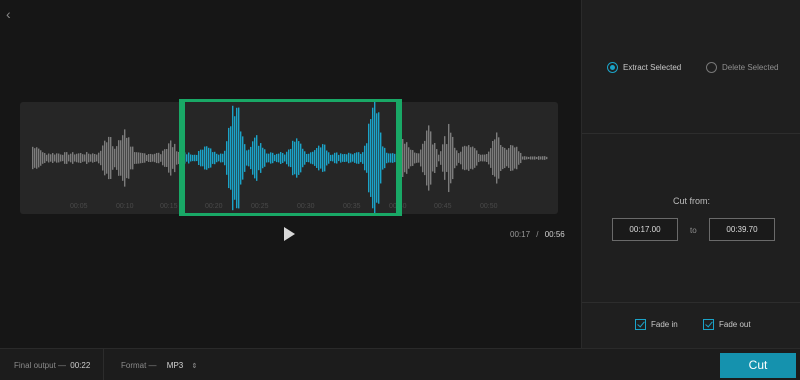 The width and height of the screenshot is (800, 380). What do you see at coordinates (656, 324) in the screenshot?
I see `fade-in-checkbox: Fade in` at bounding box center [656, 324].